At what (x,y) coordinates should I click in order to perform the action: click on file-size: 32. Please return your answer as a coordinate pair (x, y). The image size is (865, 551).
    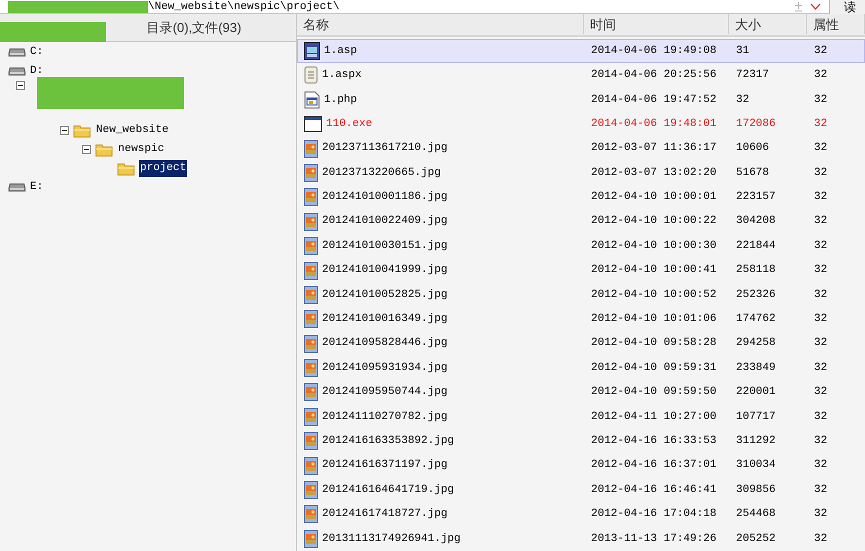
    Looking at the image, I should click on (743, 100).